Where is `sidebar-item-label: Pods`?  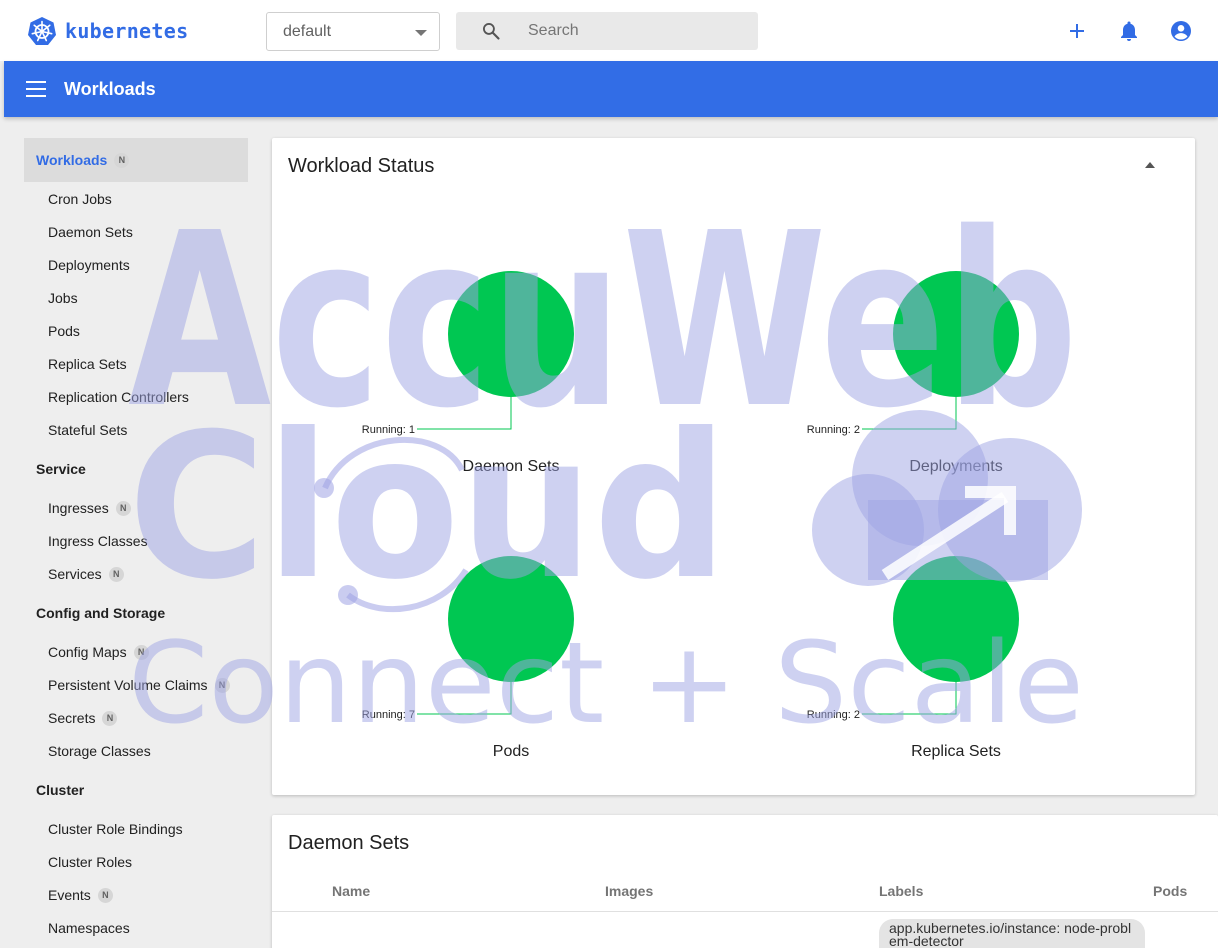 sidebar-item-label: Pods is located at coordinates (64, 331).